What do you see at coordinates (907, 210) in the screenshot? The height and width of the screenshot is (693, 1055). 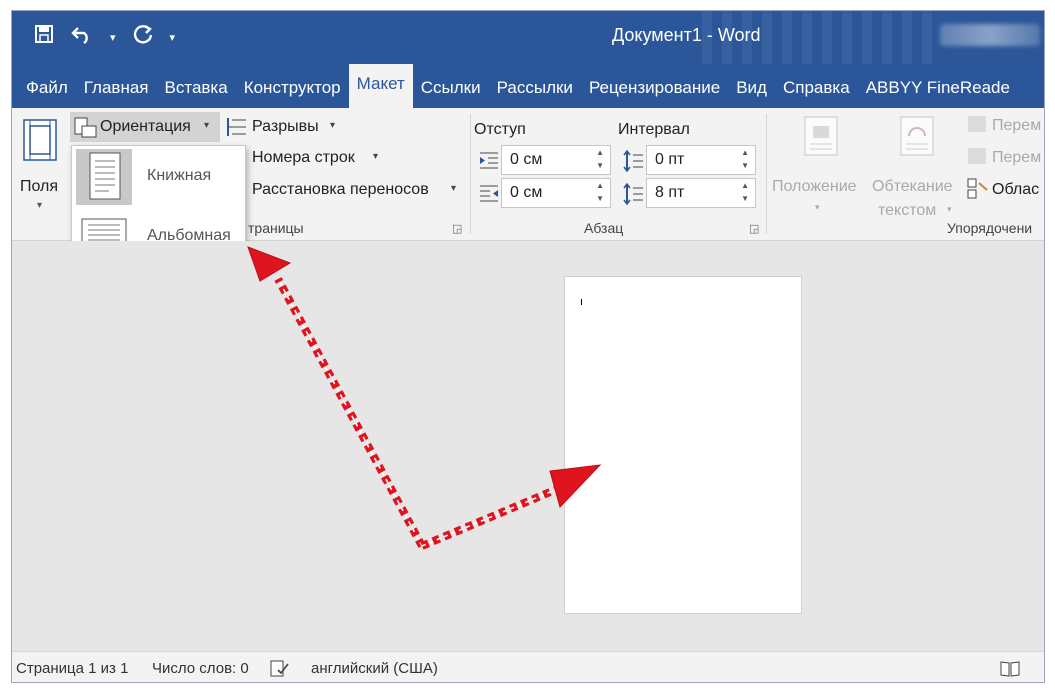 I see `wrap-text-label-2: текстом` at bounding box center [907, 210].